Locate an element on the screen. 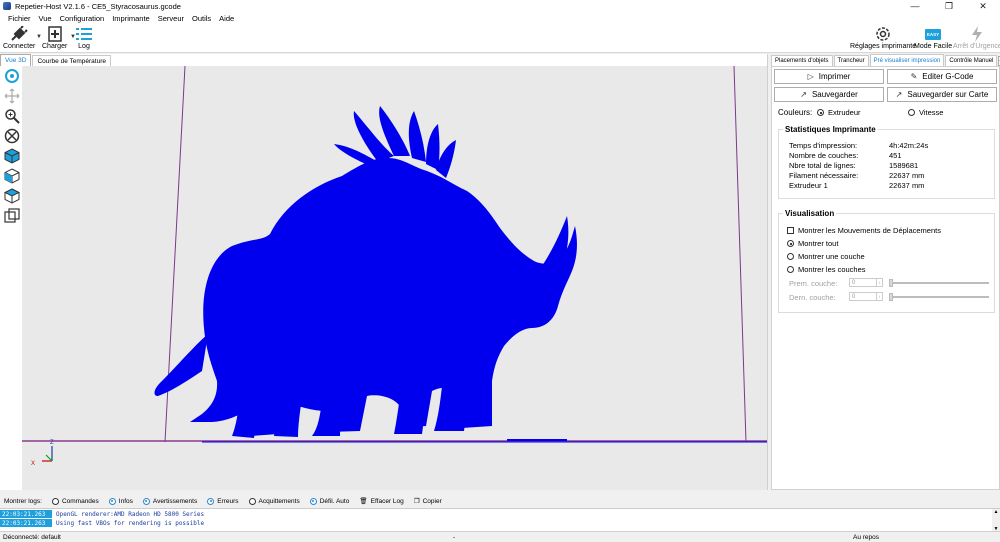 The width and height of the screenshot is (1000, 542). tab-3d-view: Vue 3D is located at coordinates (16, 60).